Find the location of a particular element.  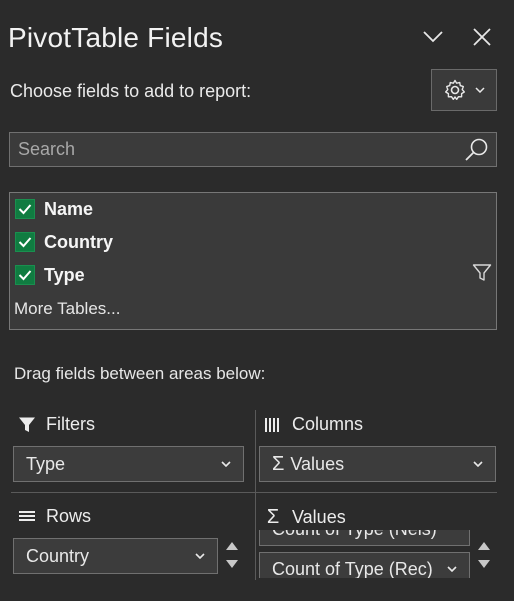

values-scrollbar is located at coordinates (484, 555).